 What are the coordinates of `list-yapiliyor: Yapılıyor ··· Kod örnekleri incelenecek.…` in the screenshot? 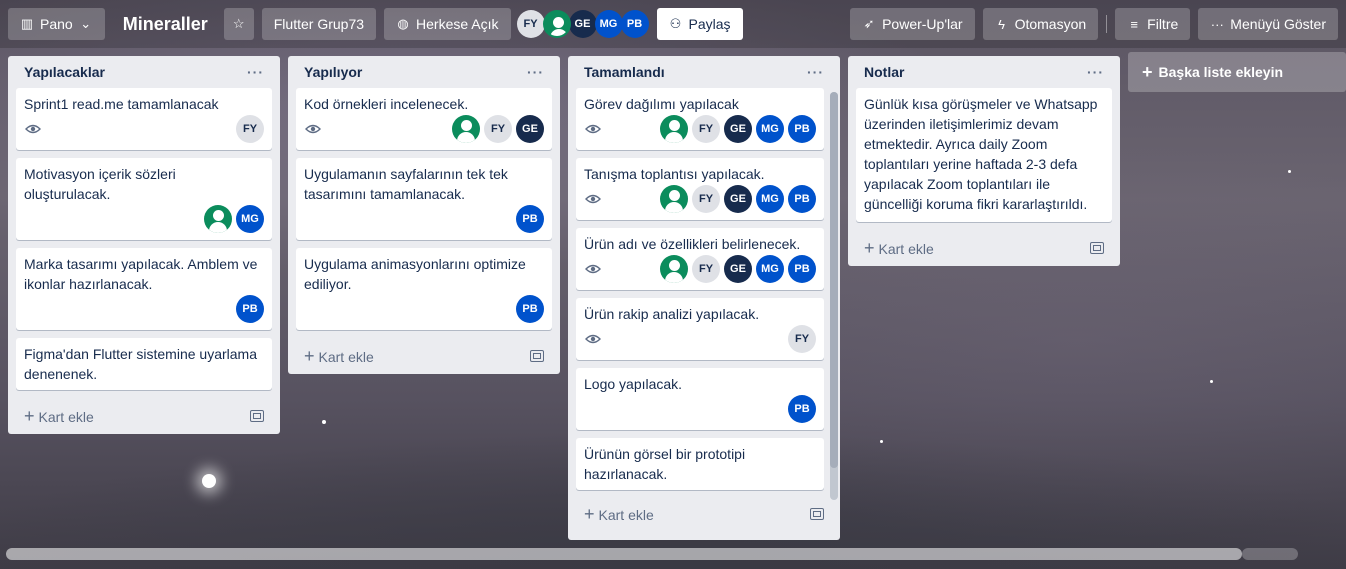 It's located at (424, 215).